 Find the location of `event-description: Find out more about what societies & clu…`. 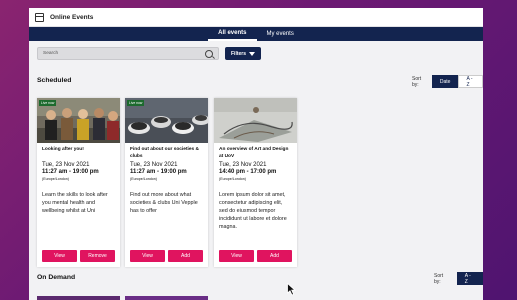

event-description: Find out more about what societies & clu… is located at coordinates (164, 203).